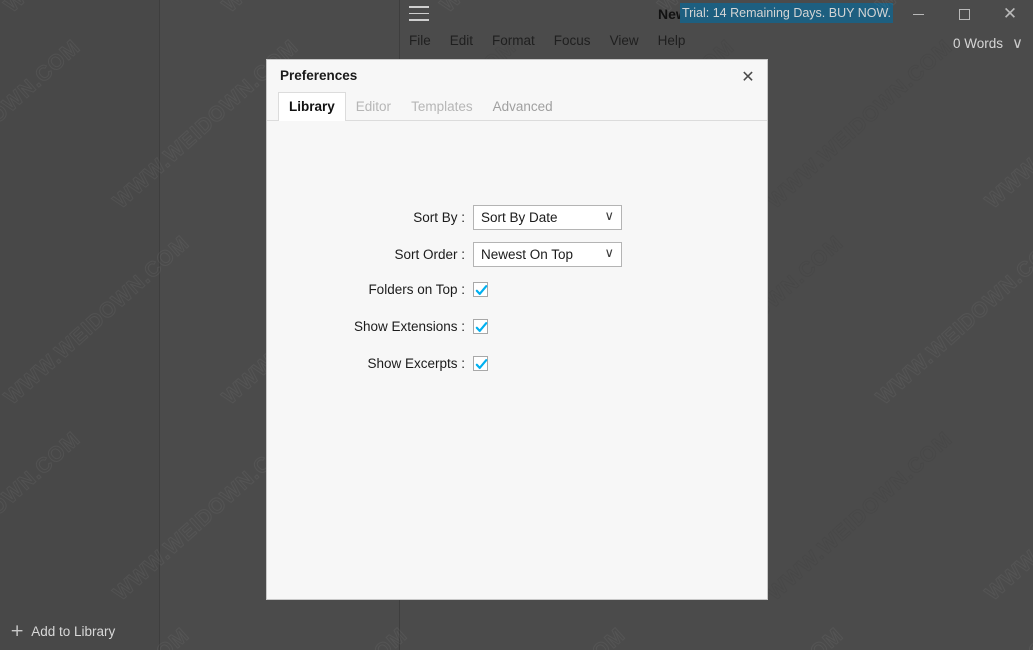 The height and width of the screenshot is (650, 1033). I want to click on row-show-extensions: Show Extensions :, so click(517, 326).